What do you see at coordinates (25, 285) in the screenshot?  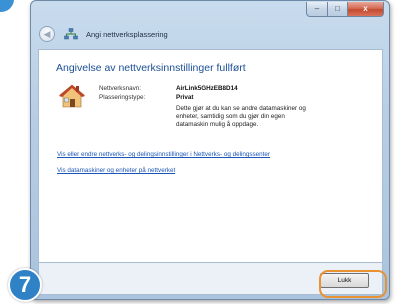 I see `step-number-badge: 7` at bounding box center [25, 285].